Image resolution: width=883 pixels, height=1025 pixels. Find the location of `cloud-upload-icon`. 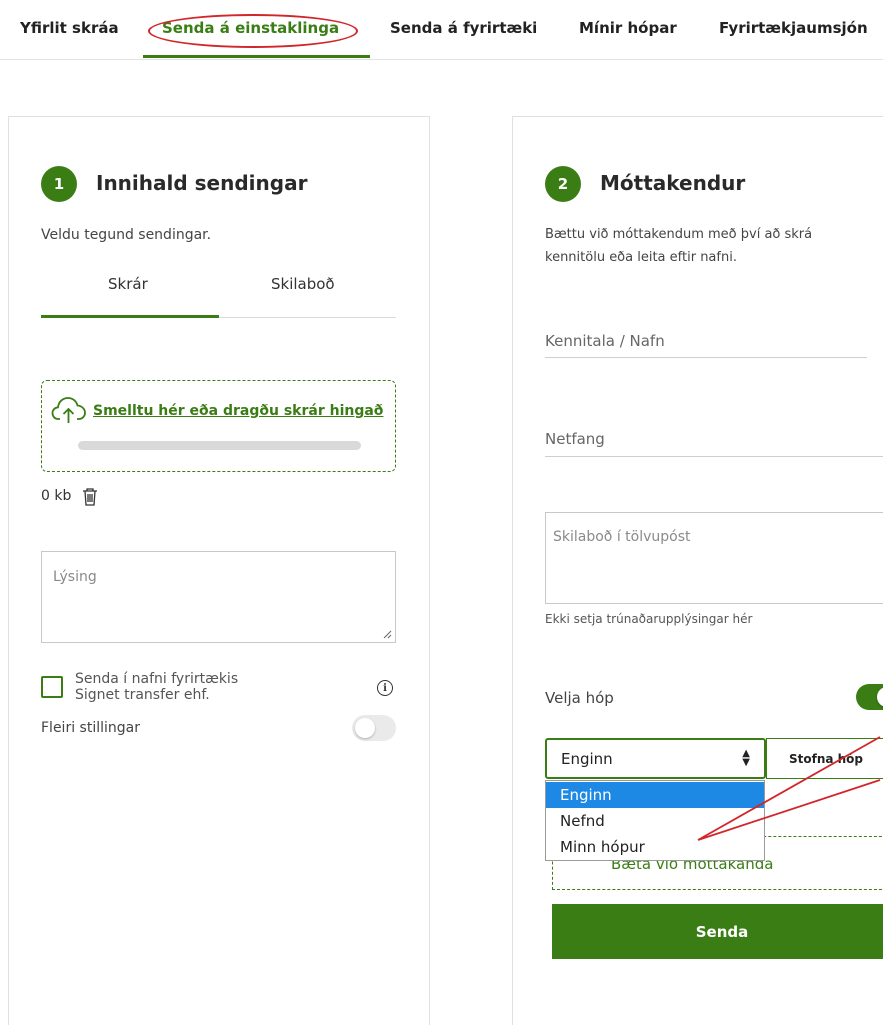

cloud-upload-icon is located at coordinates (68, 410).